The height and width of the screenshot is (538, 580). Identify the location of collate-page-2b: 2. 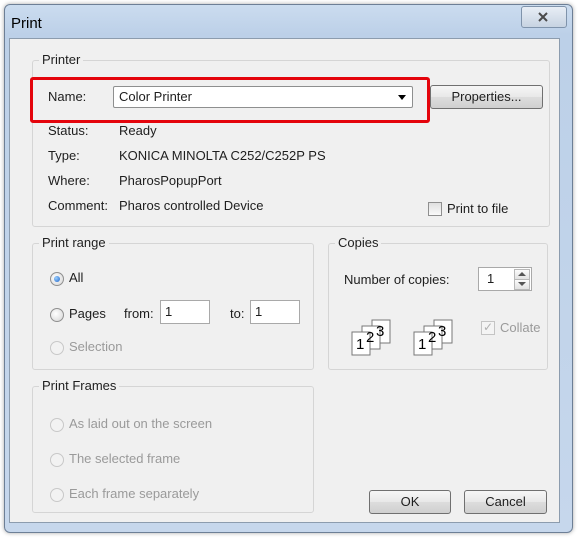
(432, 337).